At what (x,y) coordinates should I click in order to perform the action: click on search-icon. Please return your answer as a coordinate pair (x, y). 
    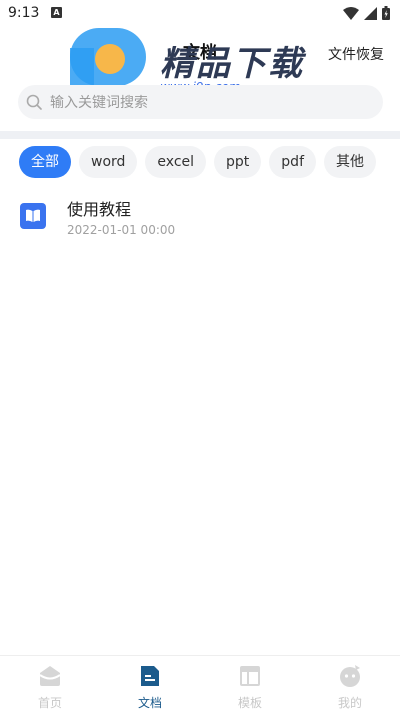
    Looking at the image, I should click on (34, 102).